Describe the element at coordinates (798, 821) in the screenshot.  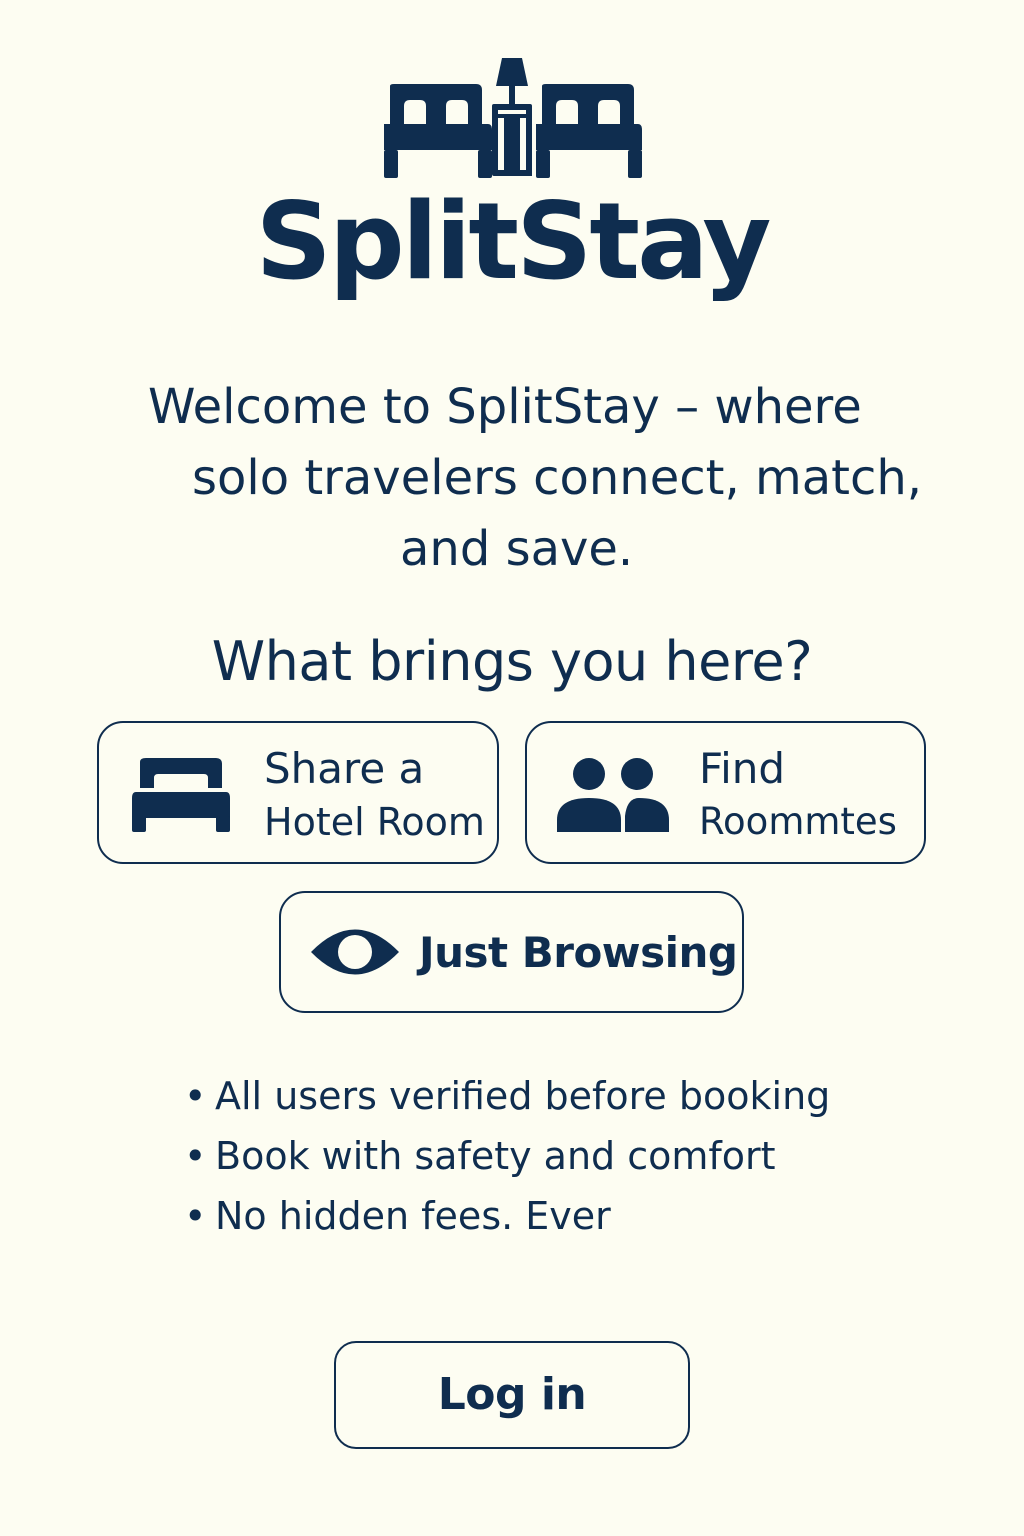
I see `find-roommates-label-2: Roommtes` at that location.